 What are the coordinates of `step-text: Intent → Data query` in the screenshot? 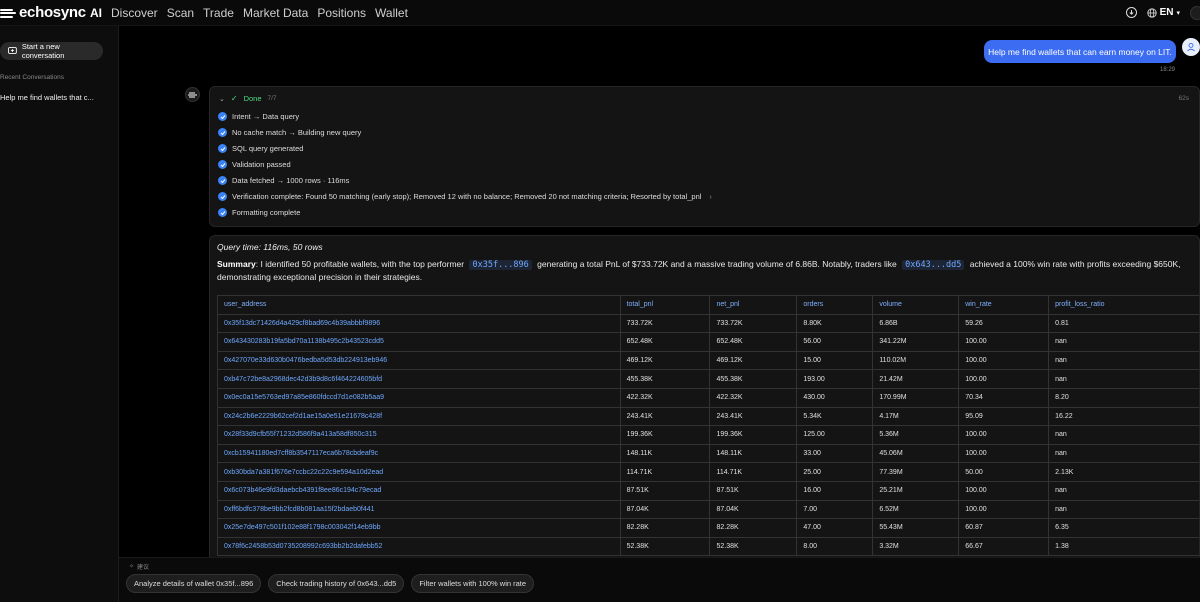 It's located at (266, 116).